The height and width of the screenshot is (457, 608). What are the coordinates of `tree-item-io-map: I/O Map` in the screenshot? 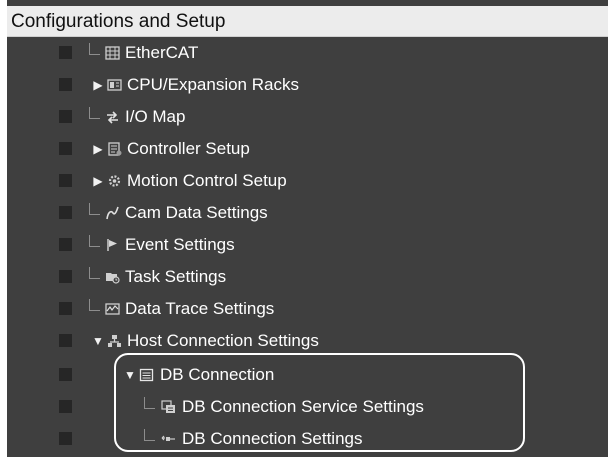 It's located at (307, 117).